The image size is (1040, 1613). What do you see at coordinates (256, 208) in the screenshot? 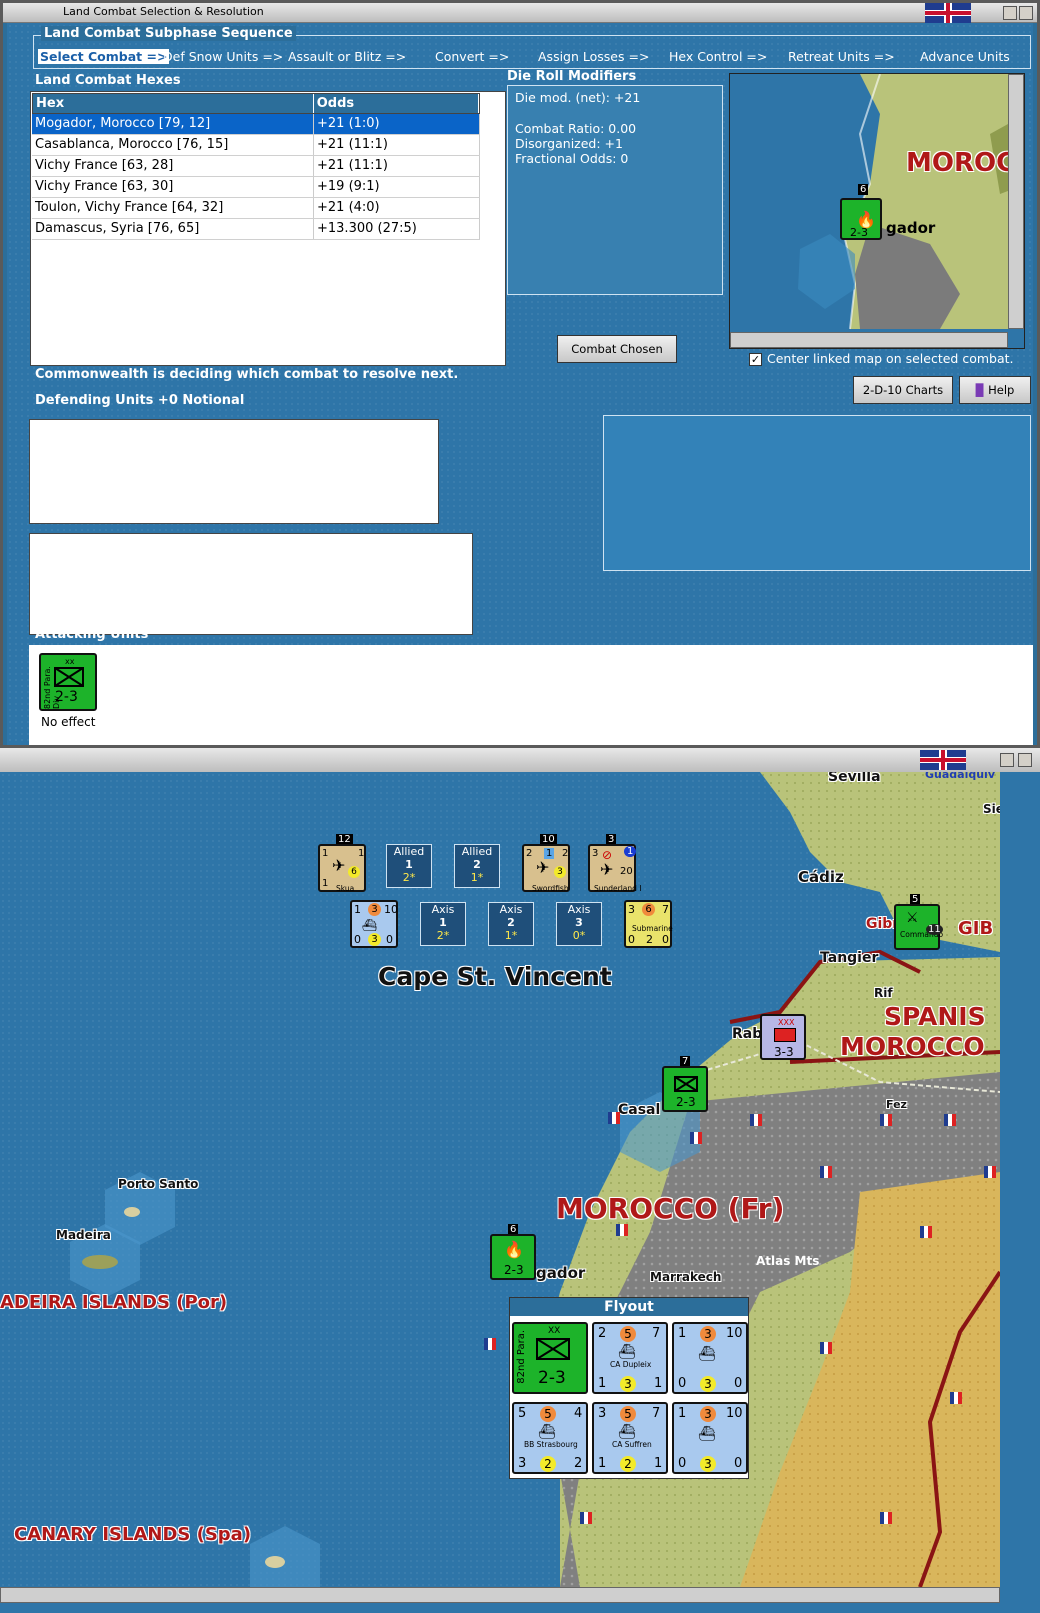
I see `table-row: Toulon, Vichy France [64, 32] +21 (4:0)` at bounding box center [256, 208].